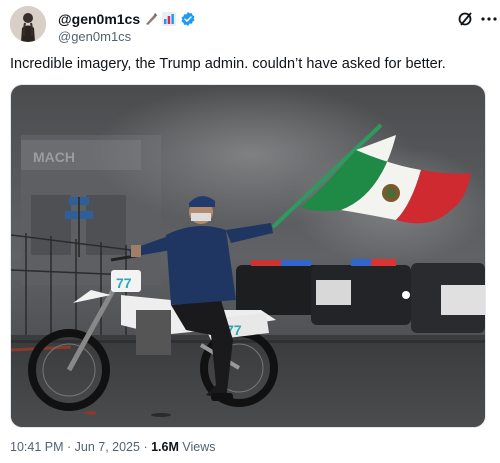 The height and width of the screenshot is (463, 500). I want to click on bar-chart-emoji-icon, so click(169, 19).